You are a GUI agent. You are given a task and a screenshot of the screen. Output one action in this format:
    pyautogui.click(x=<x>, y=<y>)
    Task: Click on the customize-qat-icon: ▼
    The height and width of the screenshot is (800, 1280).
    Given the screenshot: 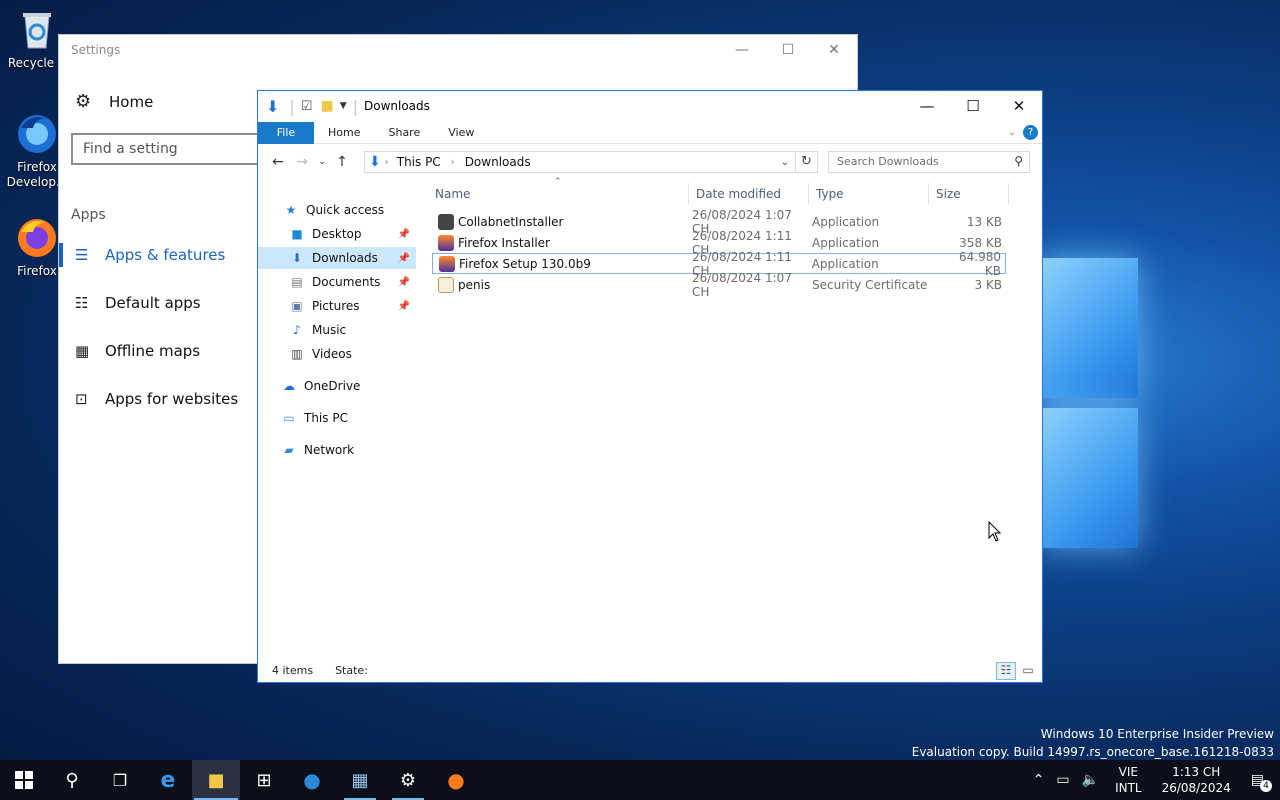 What is the action you would take?
    pyautogui.click(x=343, y=106)
    